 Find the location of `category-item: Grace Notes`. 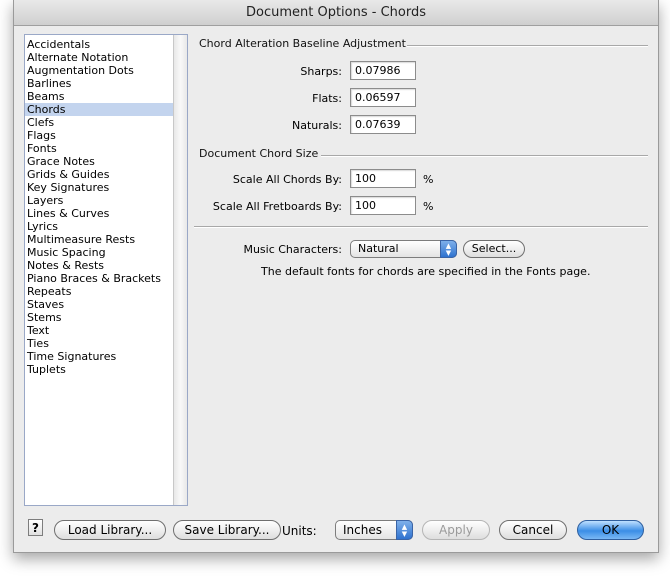

category-item: Grace Notes is located at coordinates (99, 161).